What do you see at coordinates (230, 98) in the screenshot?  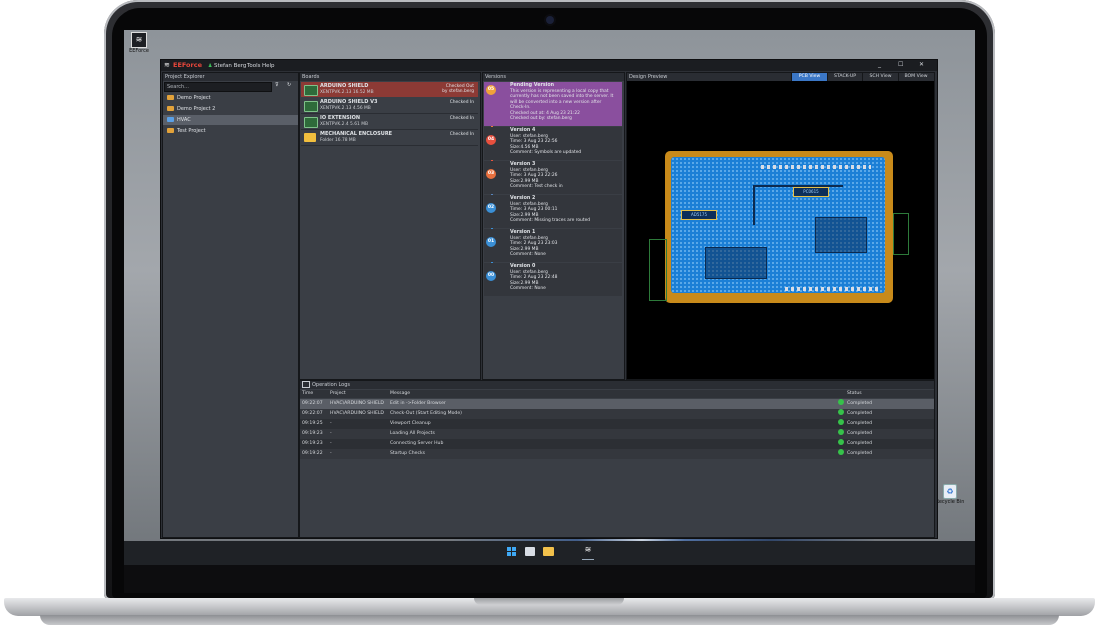 I see `project-item: Demo Project` at bounding box center [230, 98].